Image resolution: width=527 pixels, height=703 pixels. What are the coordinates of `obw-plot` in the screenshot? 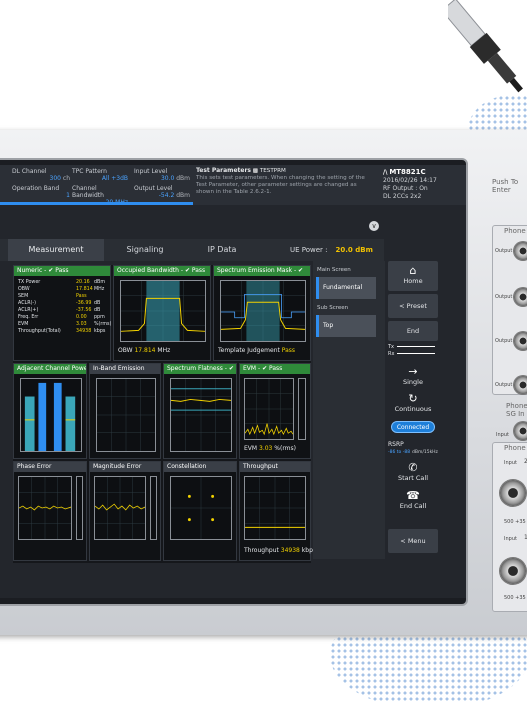 It's located at (163, 311).